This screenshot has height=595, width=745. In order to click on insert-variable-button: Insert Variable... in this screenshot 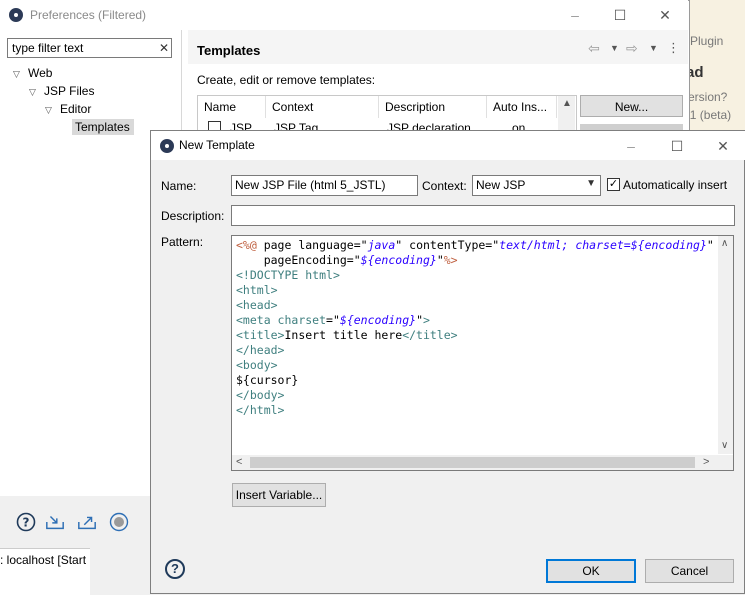, I will do `click(279, 495)`.